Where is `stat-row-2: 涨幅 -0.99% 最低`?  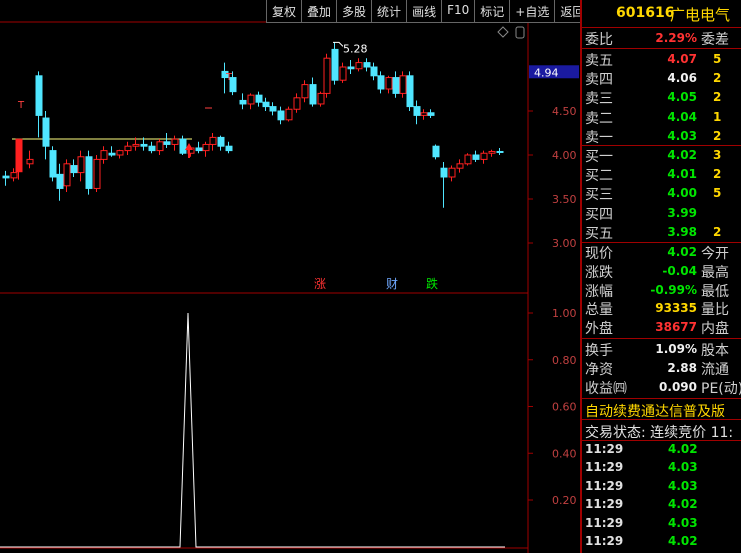 stat-row-2: 涨幅 -0.99% 最低 is located at coordinates (663, 290).